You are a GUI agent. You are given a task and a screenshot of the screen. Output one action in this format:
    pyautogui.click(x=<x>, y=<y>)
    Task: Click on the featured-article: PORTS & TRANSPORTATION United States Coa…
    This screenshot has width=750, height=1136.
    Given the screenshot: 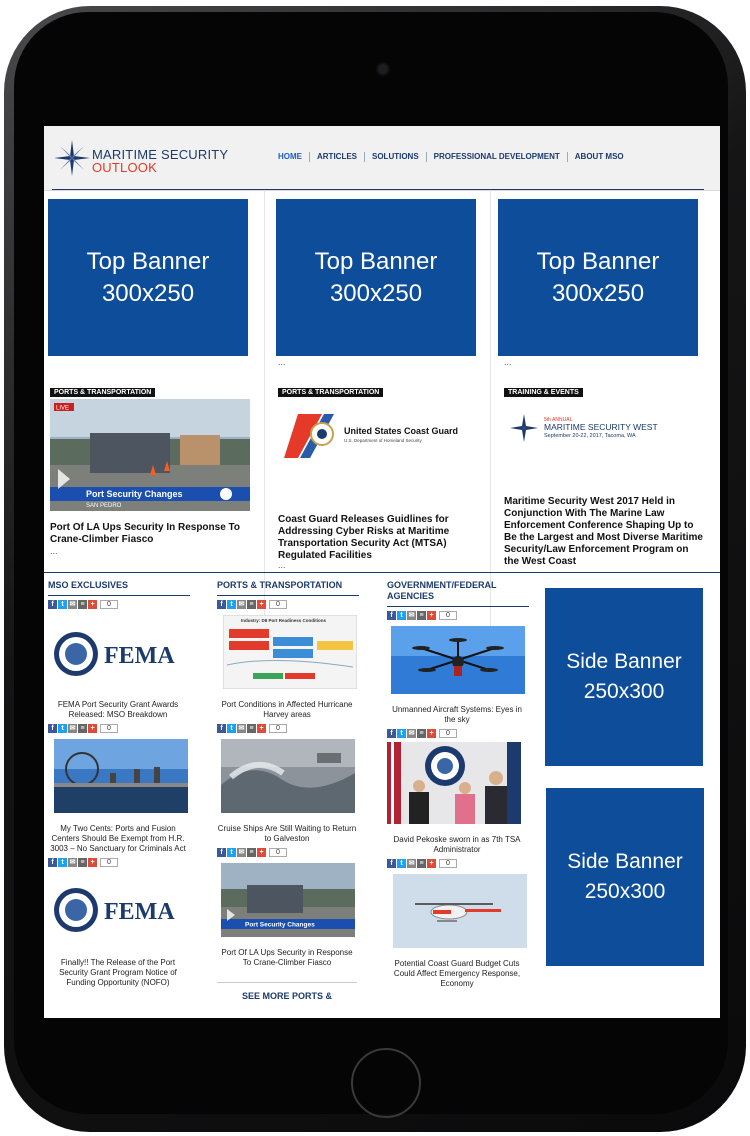 What is the action you would take?
    pyautogui.click(x=385, y=479)
    